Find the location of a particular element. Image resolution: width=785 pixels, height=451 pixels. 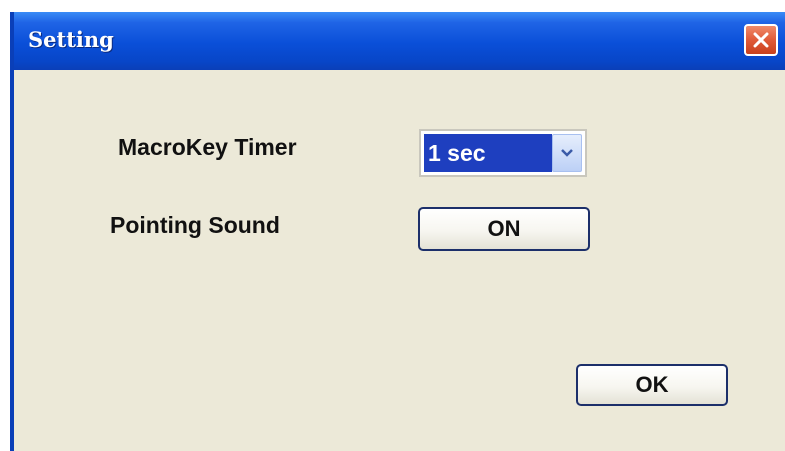

window-title: Setting is located at coordinates (71, 39).